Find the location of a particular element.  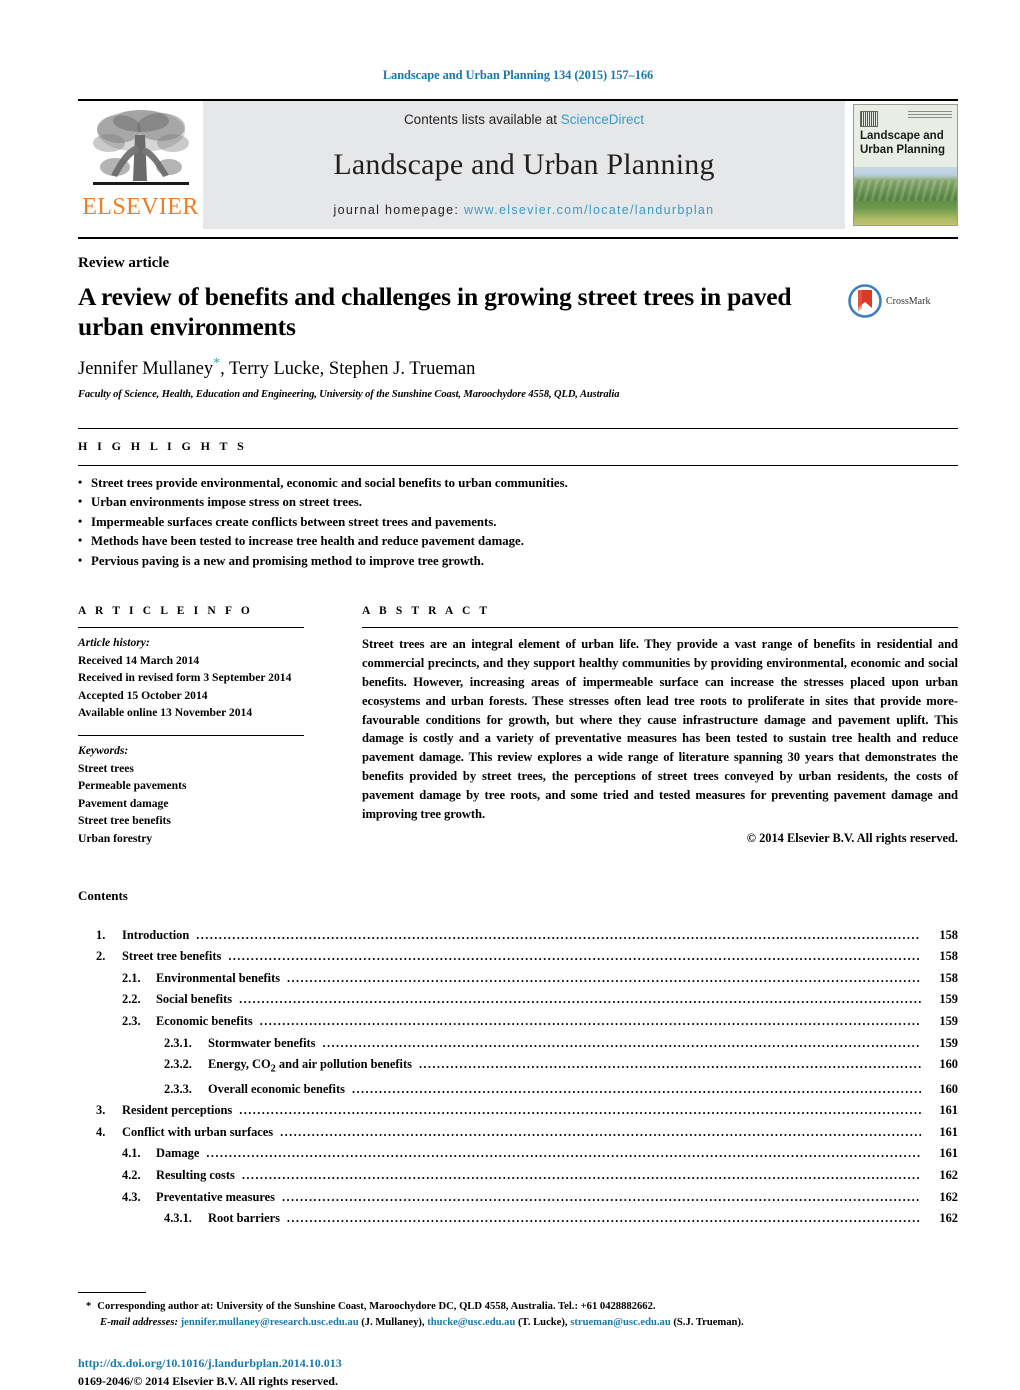

email-person-2: (T. Lucke), is located at coordinates (543, 1323).